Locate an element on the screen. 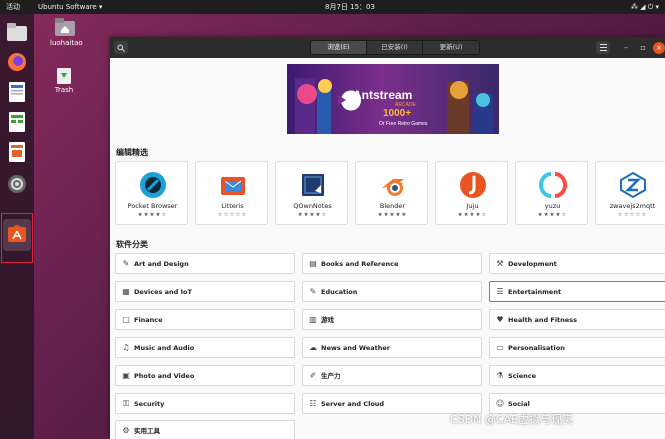 This screenshot has width=665, height=439. trash-icon is located at coordinates (64, 76).